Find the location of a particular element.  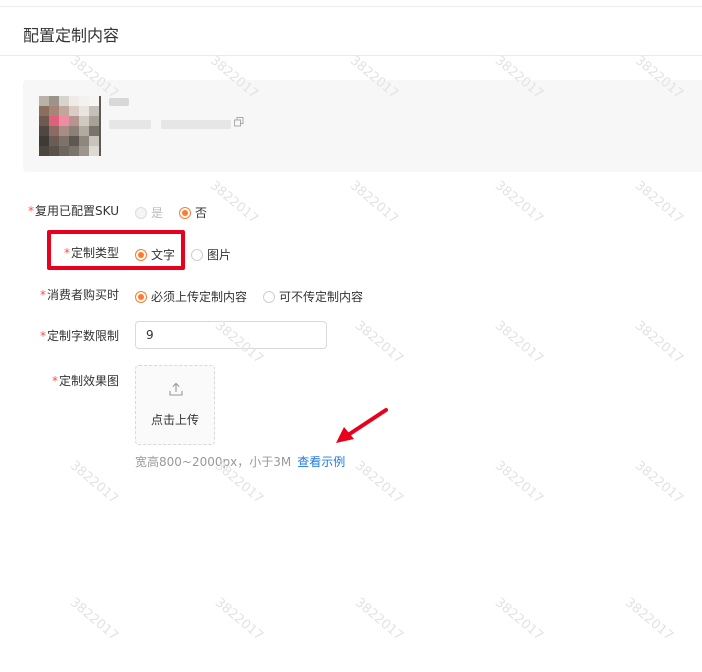

product-title-redacted is located at coordinates (119, 102).